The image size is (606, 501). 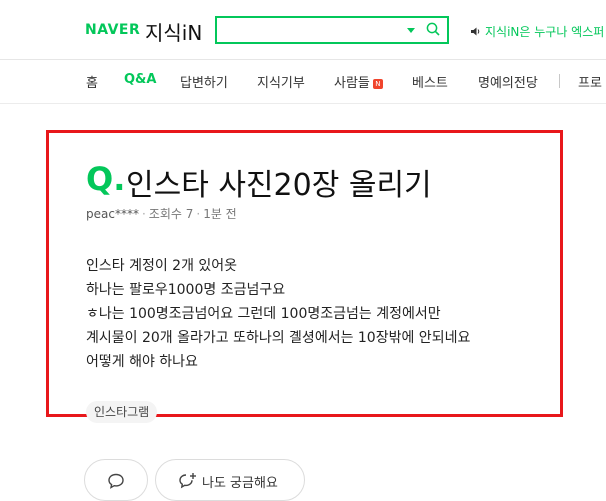 What do you see at coordinates (544, 32) in the screenshot?
I see `notice-text: 지식iN은 누구나 엑스퍼` at bounding box center [544, 32].